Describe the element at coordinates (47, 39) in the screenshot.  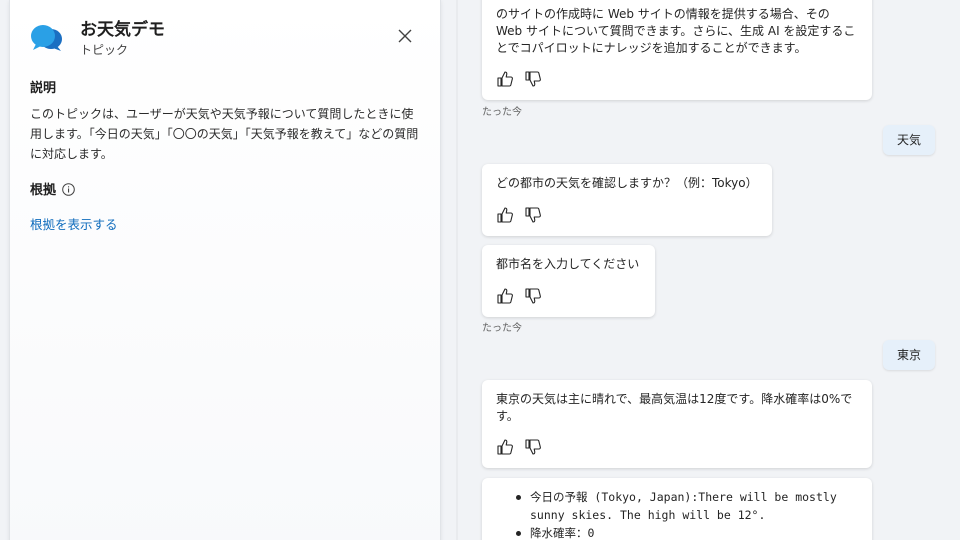
I see `chat-bubbles-icon` at that location.